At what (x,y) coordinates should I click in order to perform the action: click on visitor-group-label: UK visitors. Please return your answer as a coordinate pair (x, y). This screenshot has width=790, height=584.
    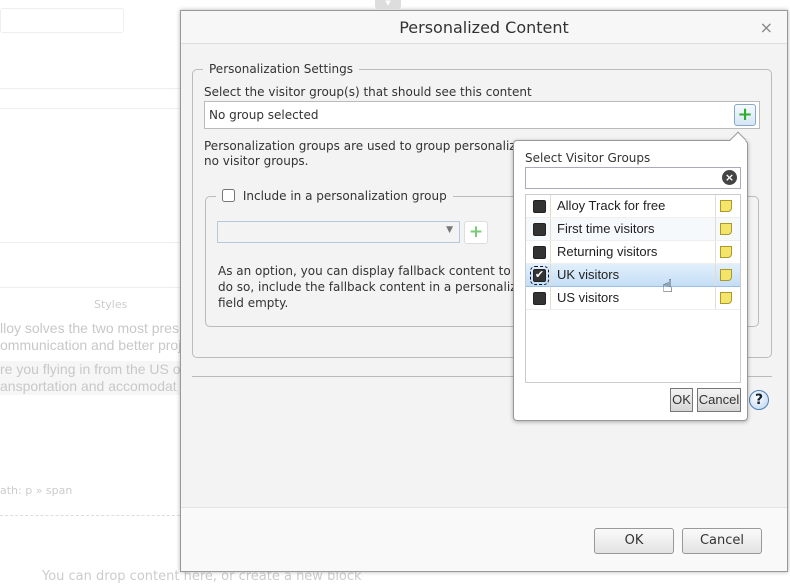
    Looking at the image, I should click on (588, 274).